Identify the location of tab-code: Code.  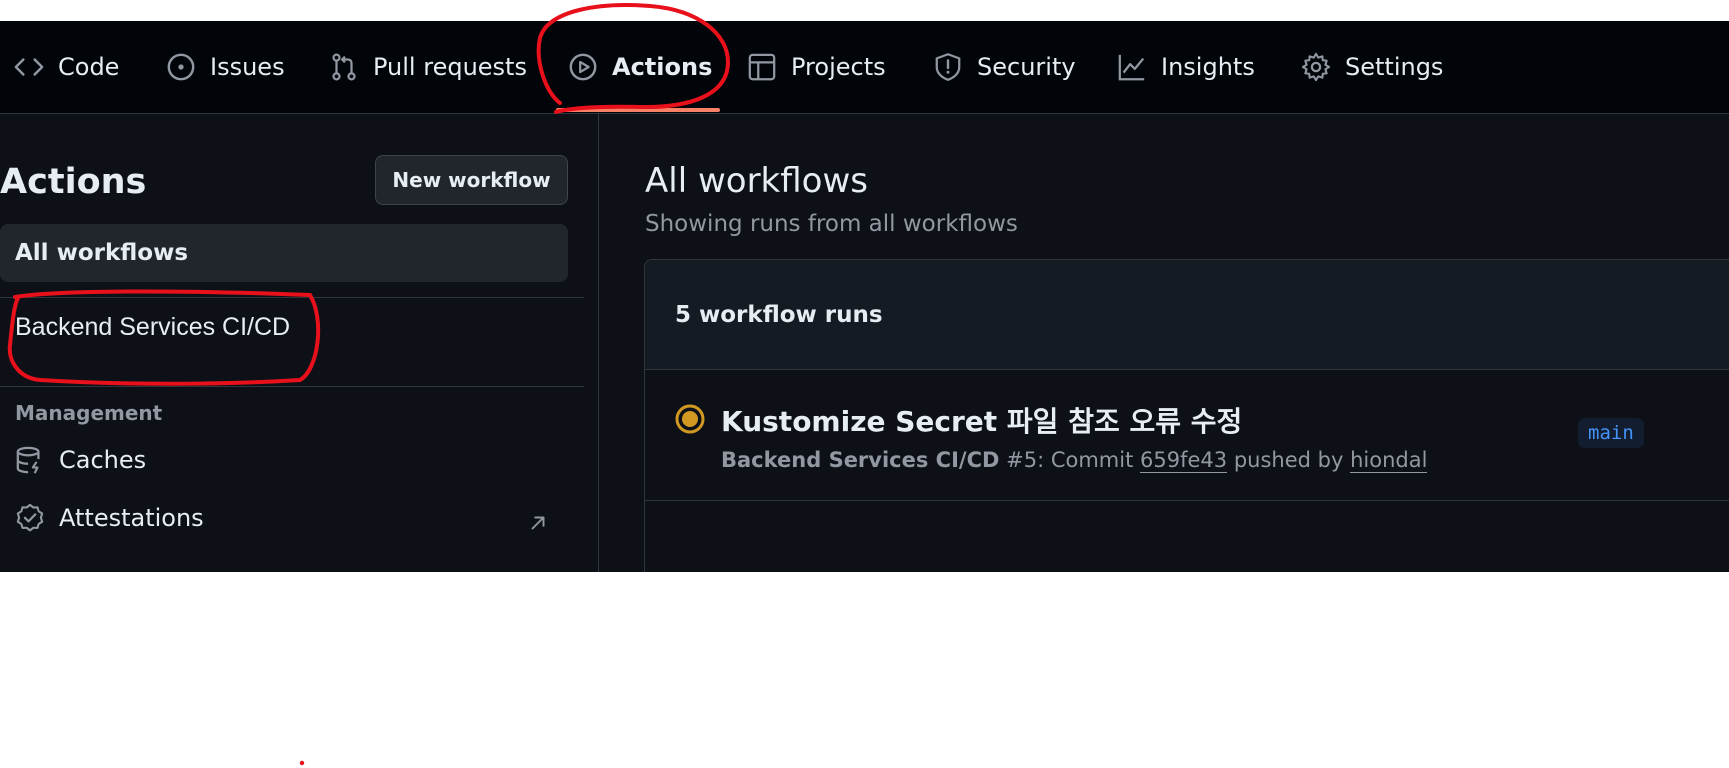
(66, 67).